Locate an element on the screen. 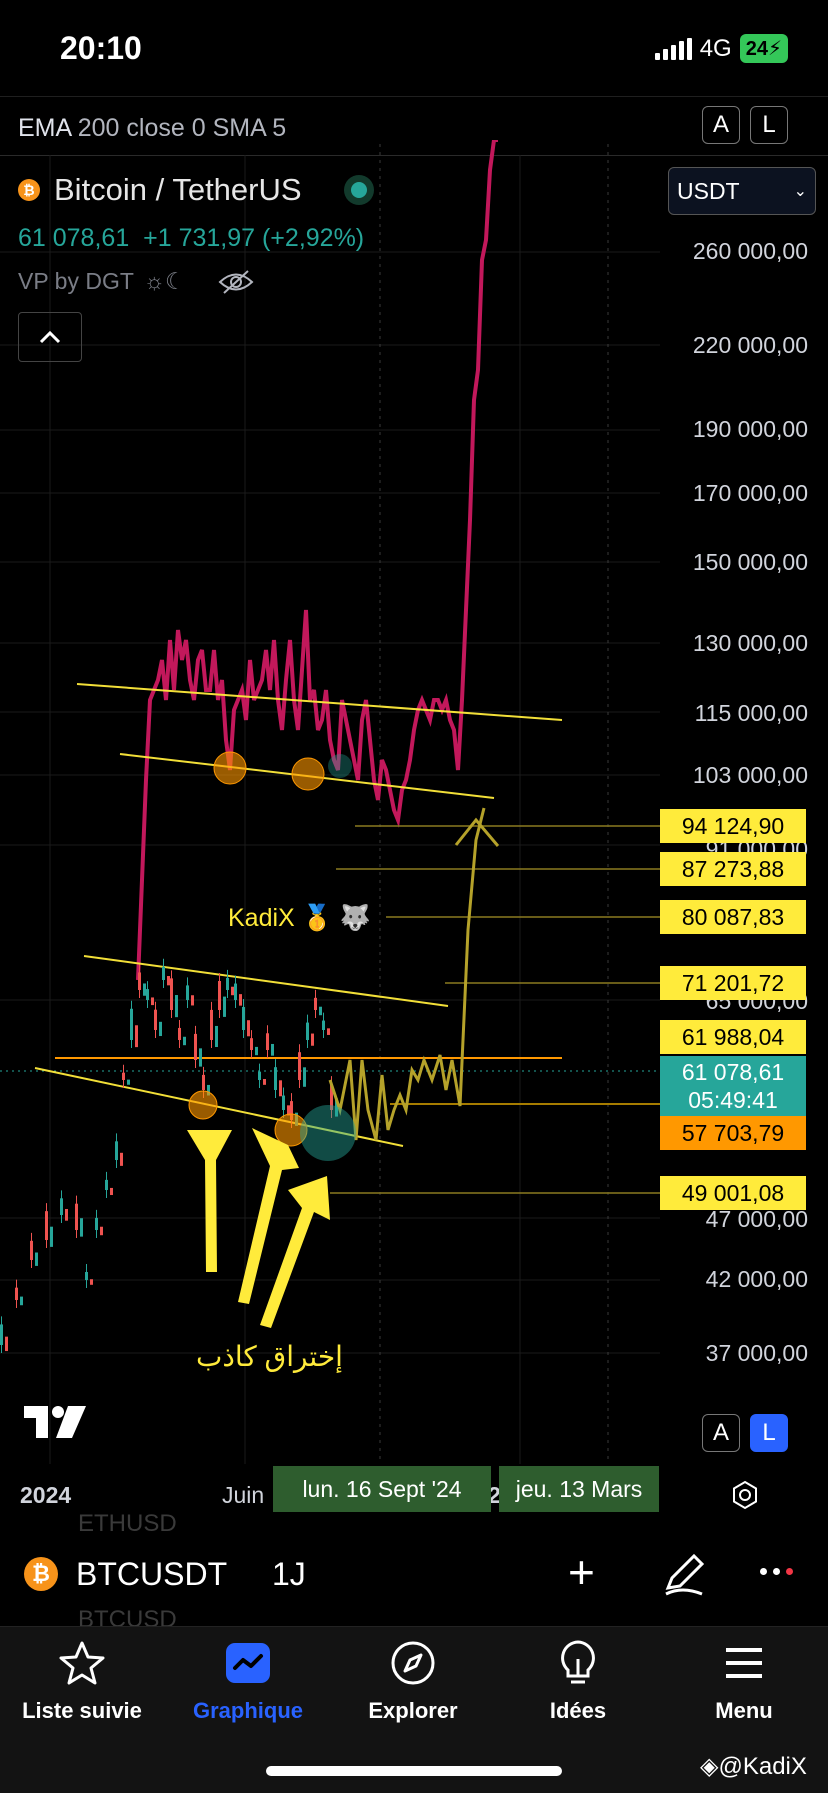 This screenshot has width=828, height=1793. vp-indicator: VP by DGT ☼☾ is located at coordinates (136, 281).